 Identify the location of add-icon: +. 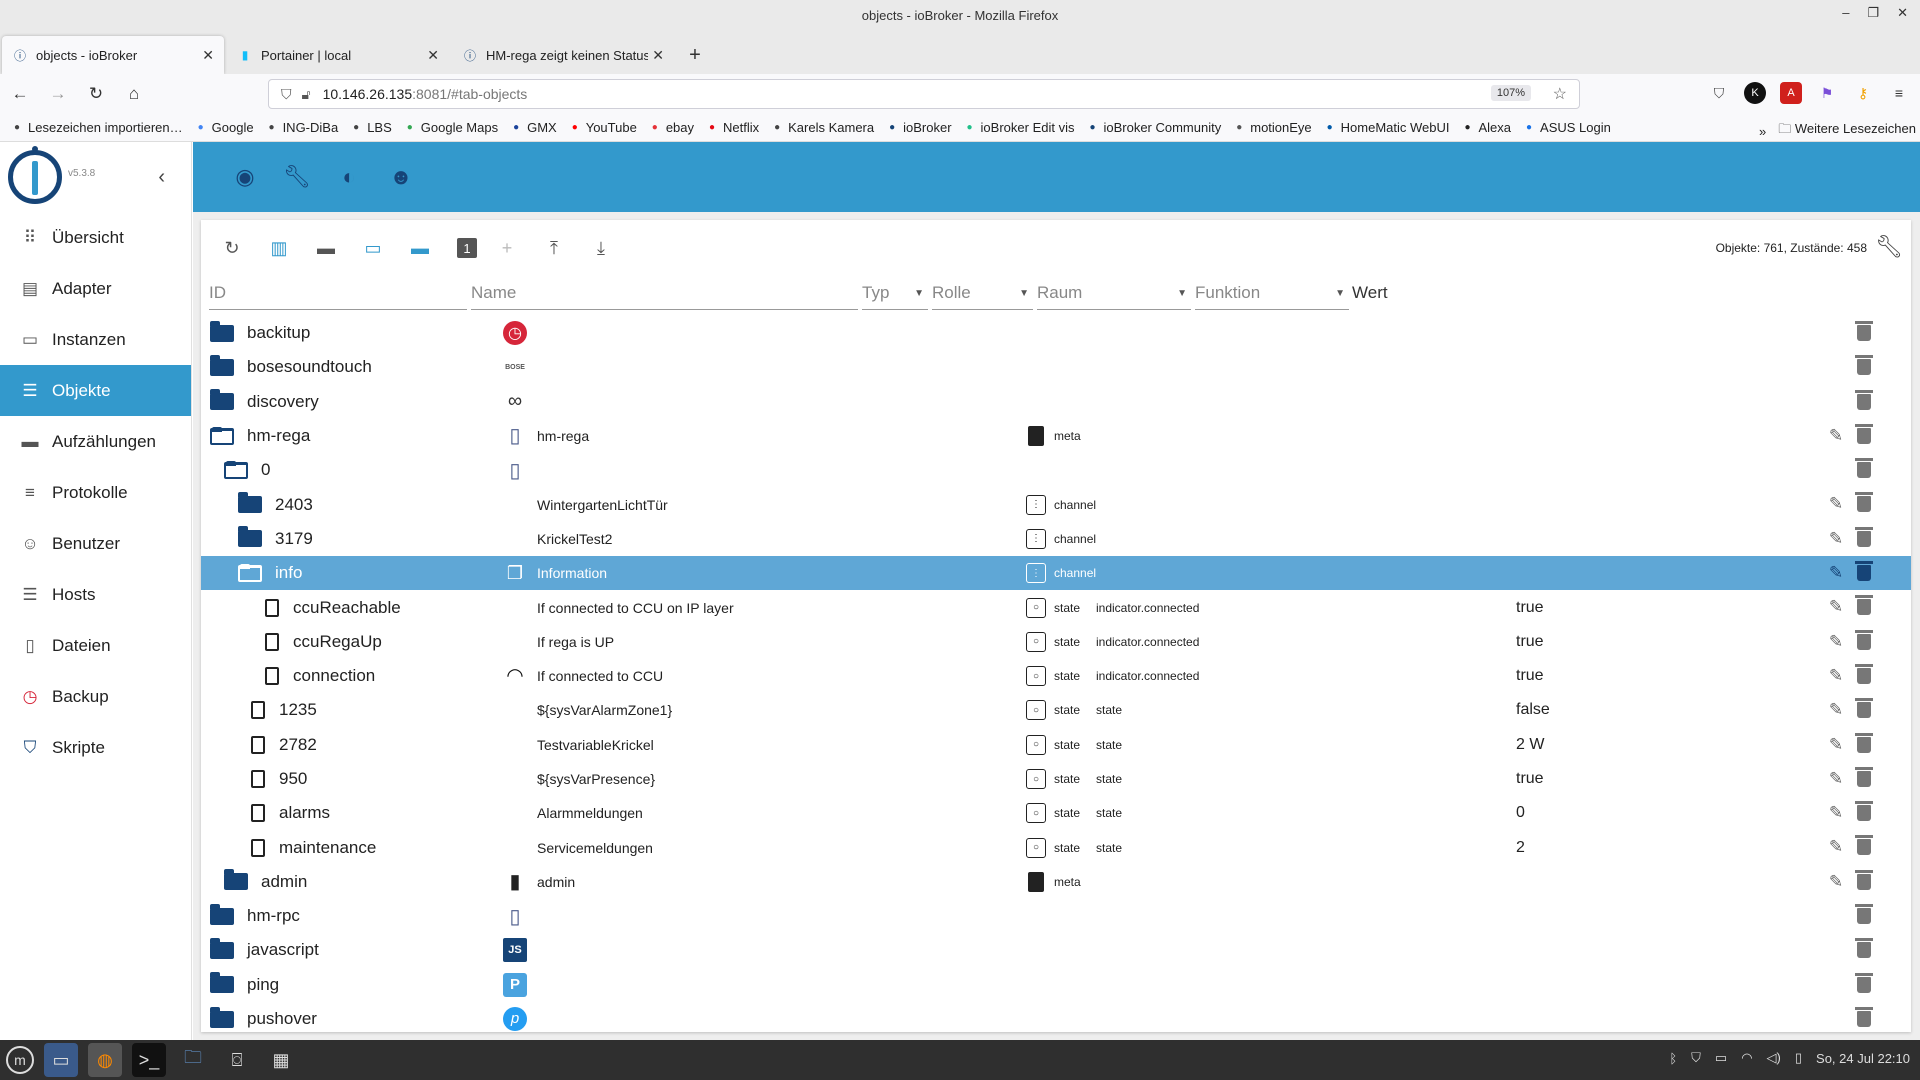
(507, 248).